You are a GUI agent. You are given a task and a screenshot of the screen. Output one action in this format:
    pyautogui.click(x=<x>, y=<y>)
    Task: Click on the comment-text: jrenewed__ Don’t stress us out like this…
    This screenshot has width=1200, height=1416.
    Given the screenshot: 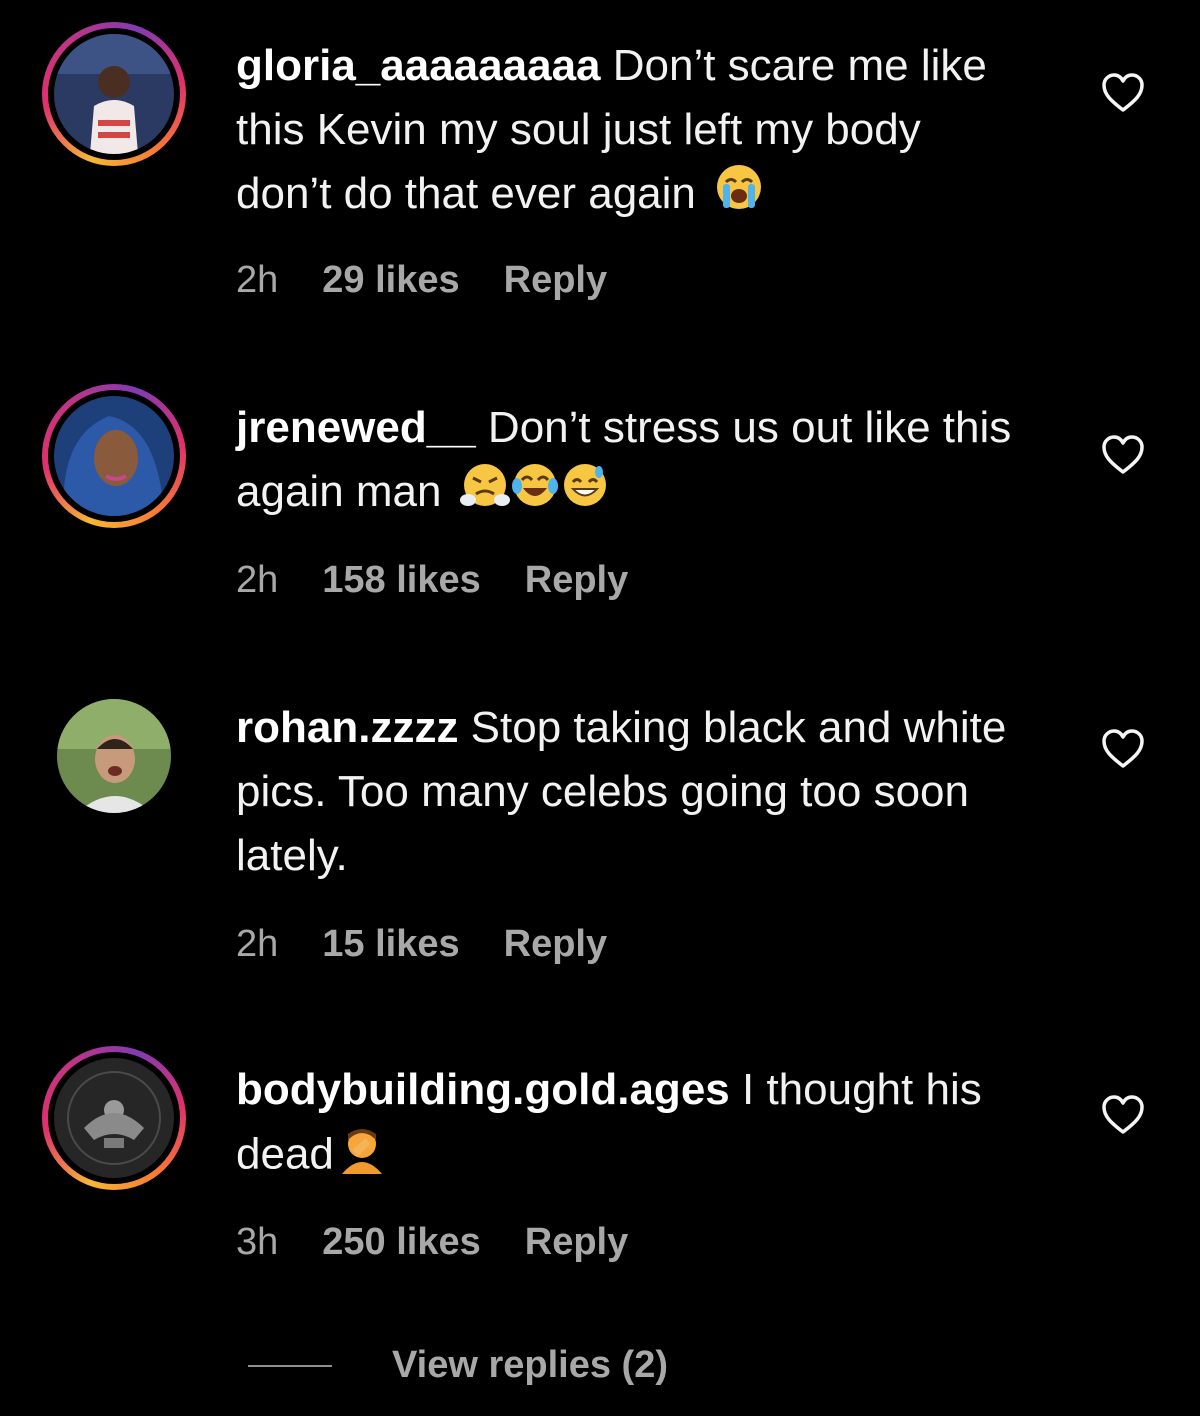 What is the action you would take?
    pyautogui.click(x=631, y=462)
    